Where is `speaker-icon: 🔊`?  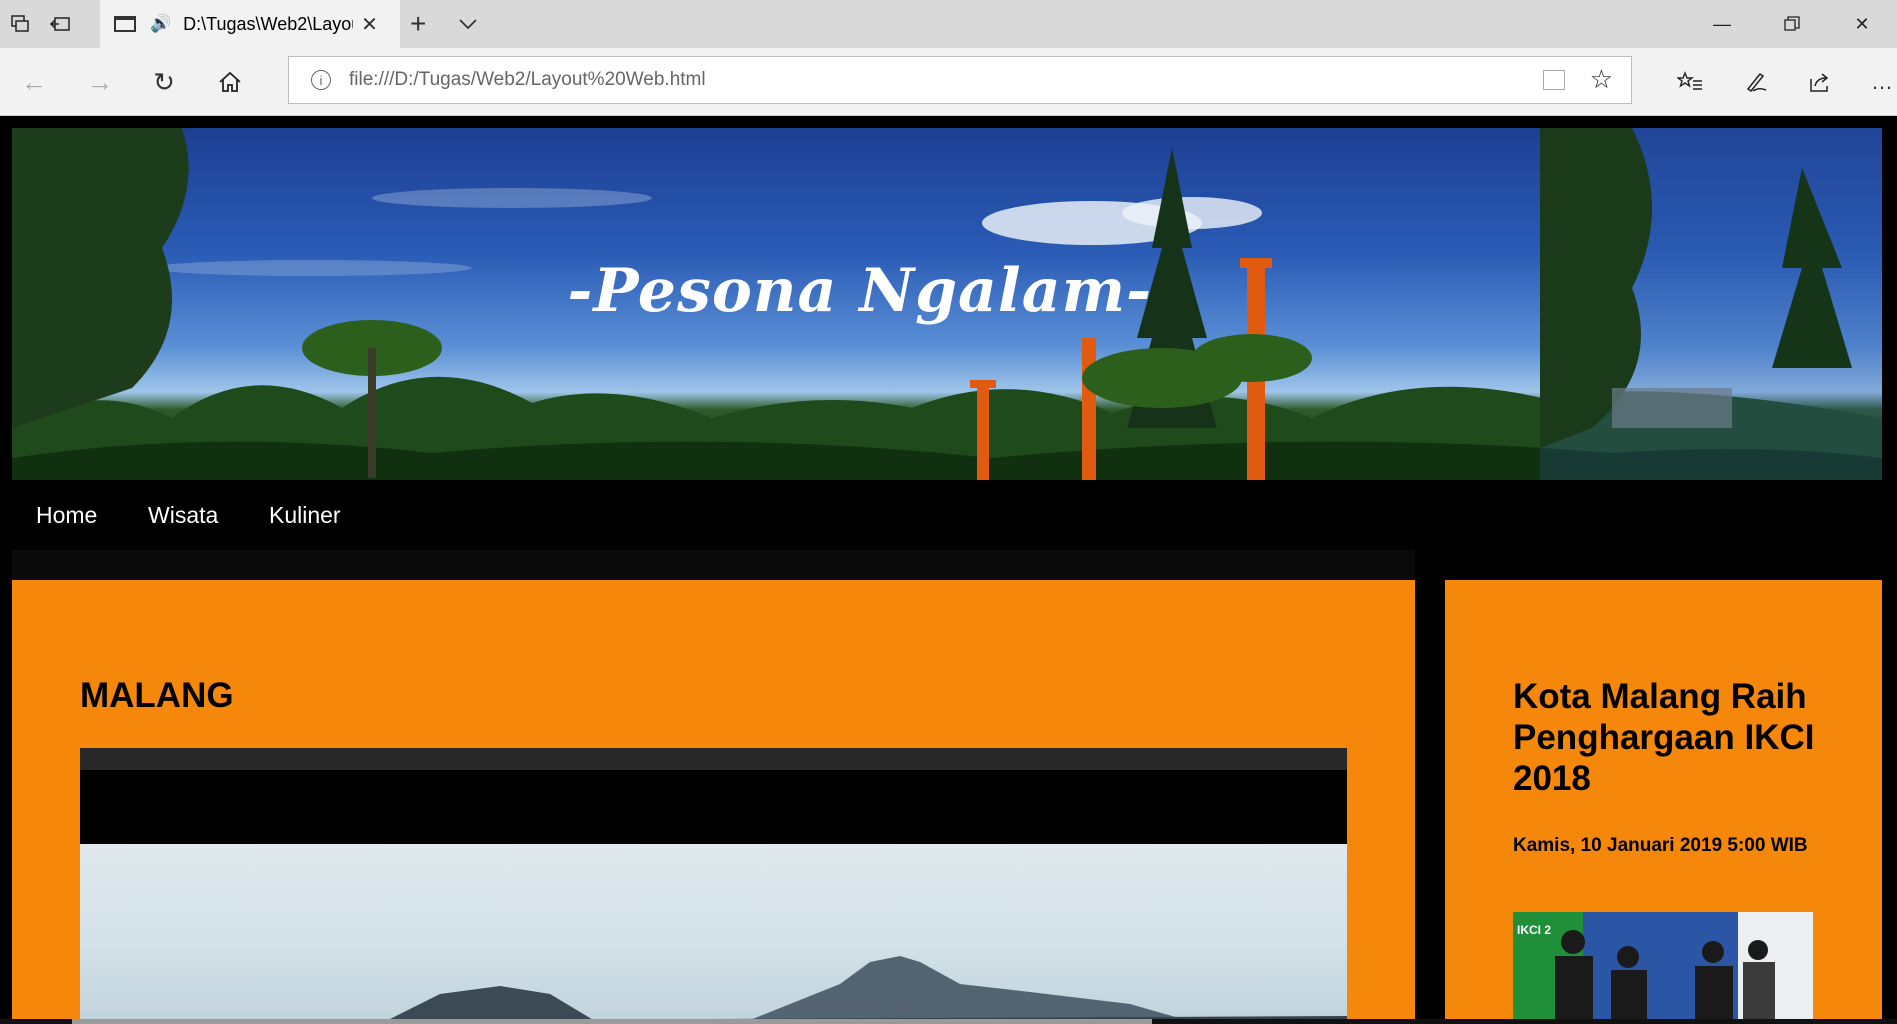 speaker-icon: 🔊 is located at coordinates (160, 24).